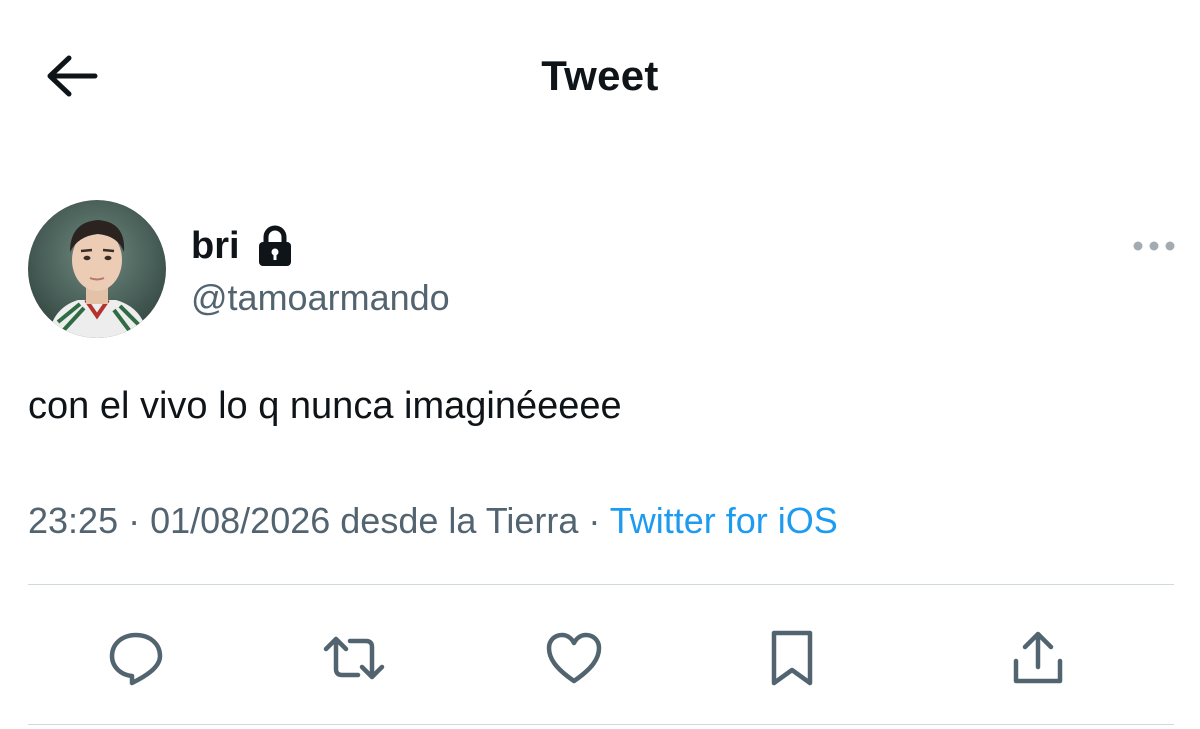  I want to click on lock-icon, so click(274, 245).